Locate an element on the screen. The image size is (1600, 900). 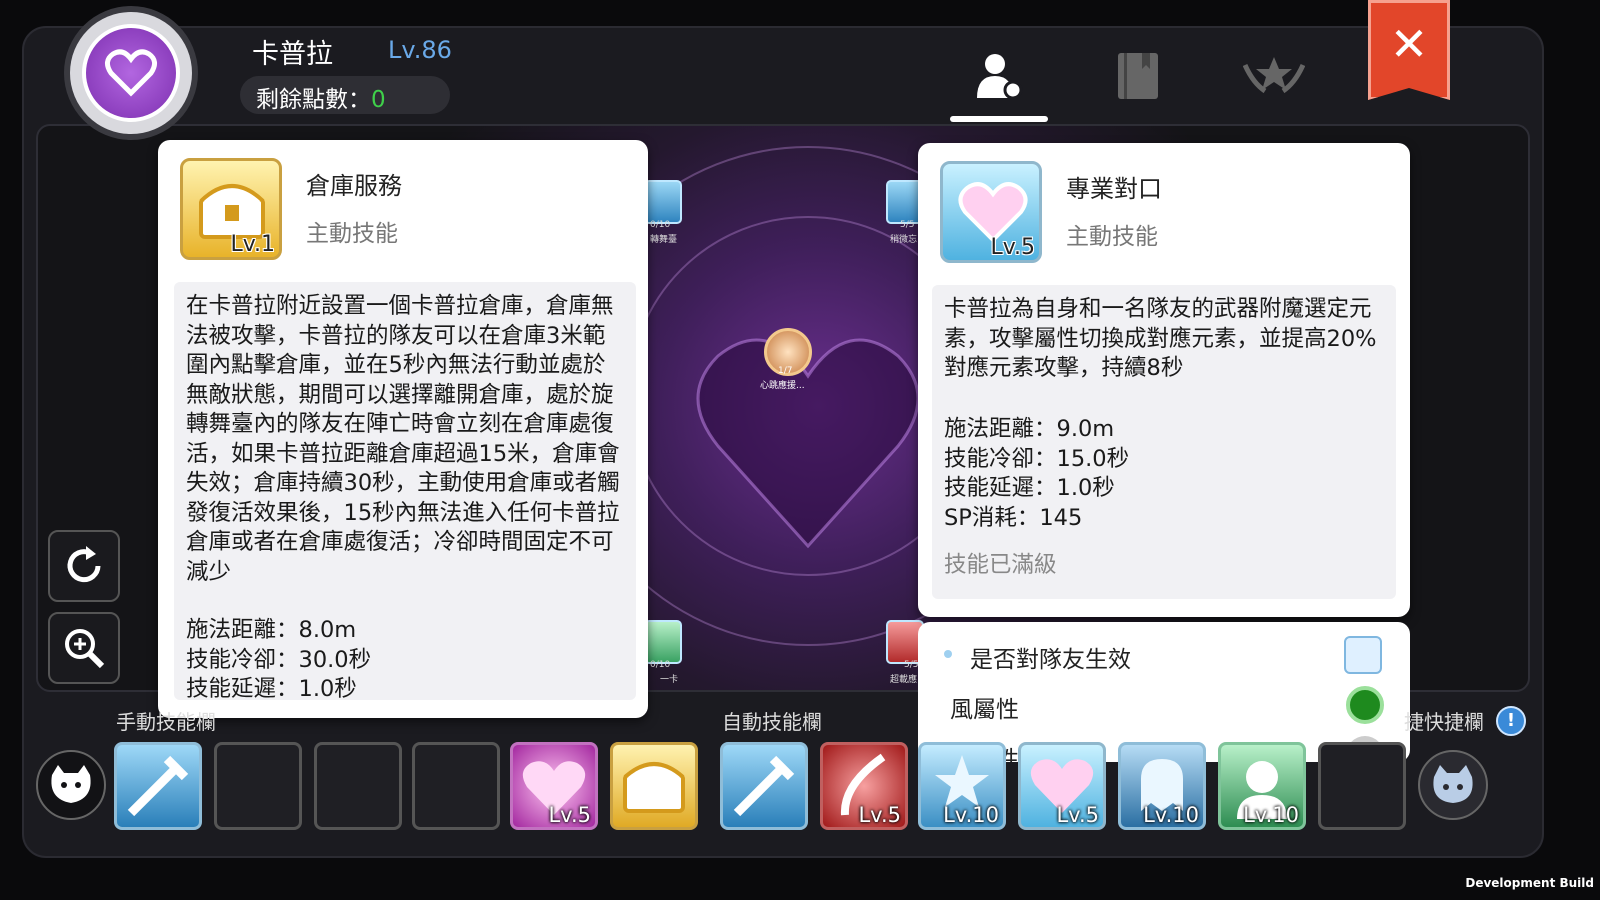
book-icon is located at coordinates (1138, 76).